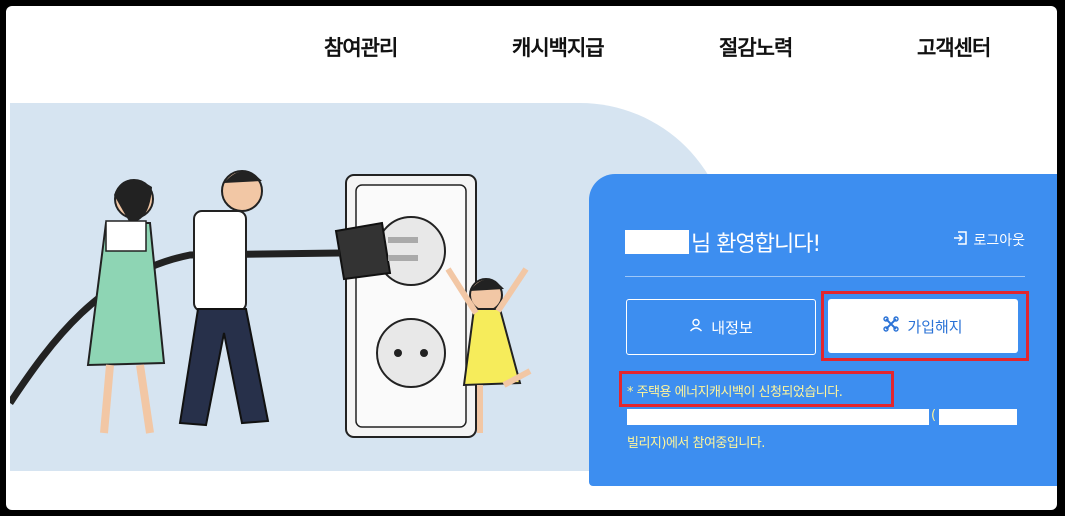  What do you see at coordinates (960, 240) in the screenshot?
I see `logout-icon` at bounding box center [960, 240].